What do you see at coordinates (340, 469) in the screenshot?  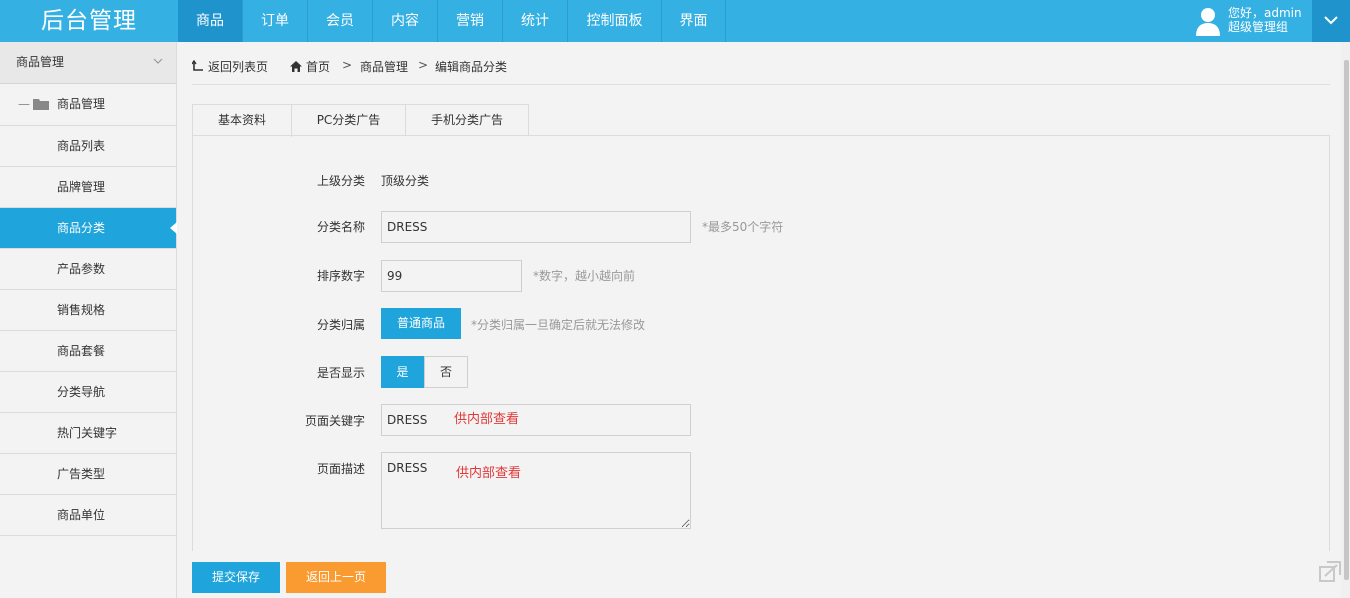 I see `description-label: 页面描述` at bounding box center [340, 469].